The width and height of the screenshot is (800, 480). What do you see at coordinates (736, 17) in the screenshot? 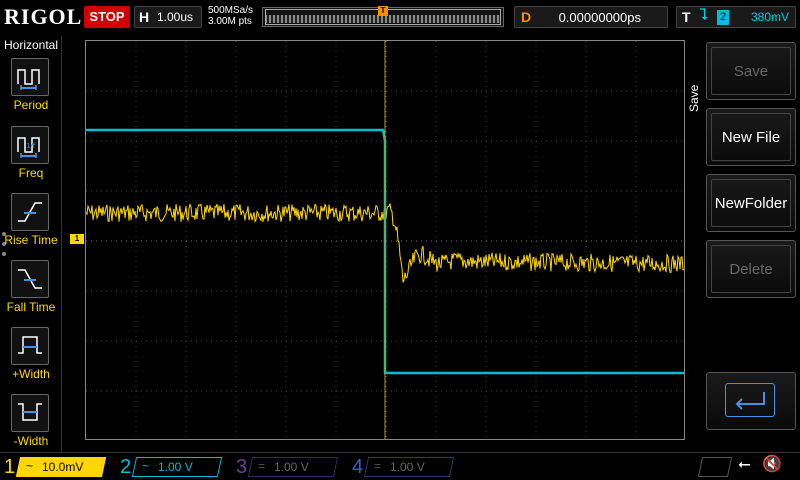
I see `trigger-box: T ⮧ 2 380mV` at bounding box center [736, 17].